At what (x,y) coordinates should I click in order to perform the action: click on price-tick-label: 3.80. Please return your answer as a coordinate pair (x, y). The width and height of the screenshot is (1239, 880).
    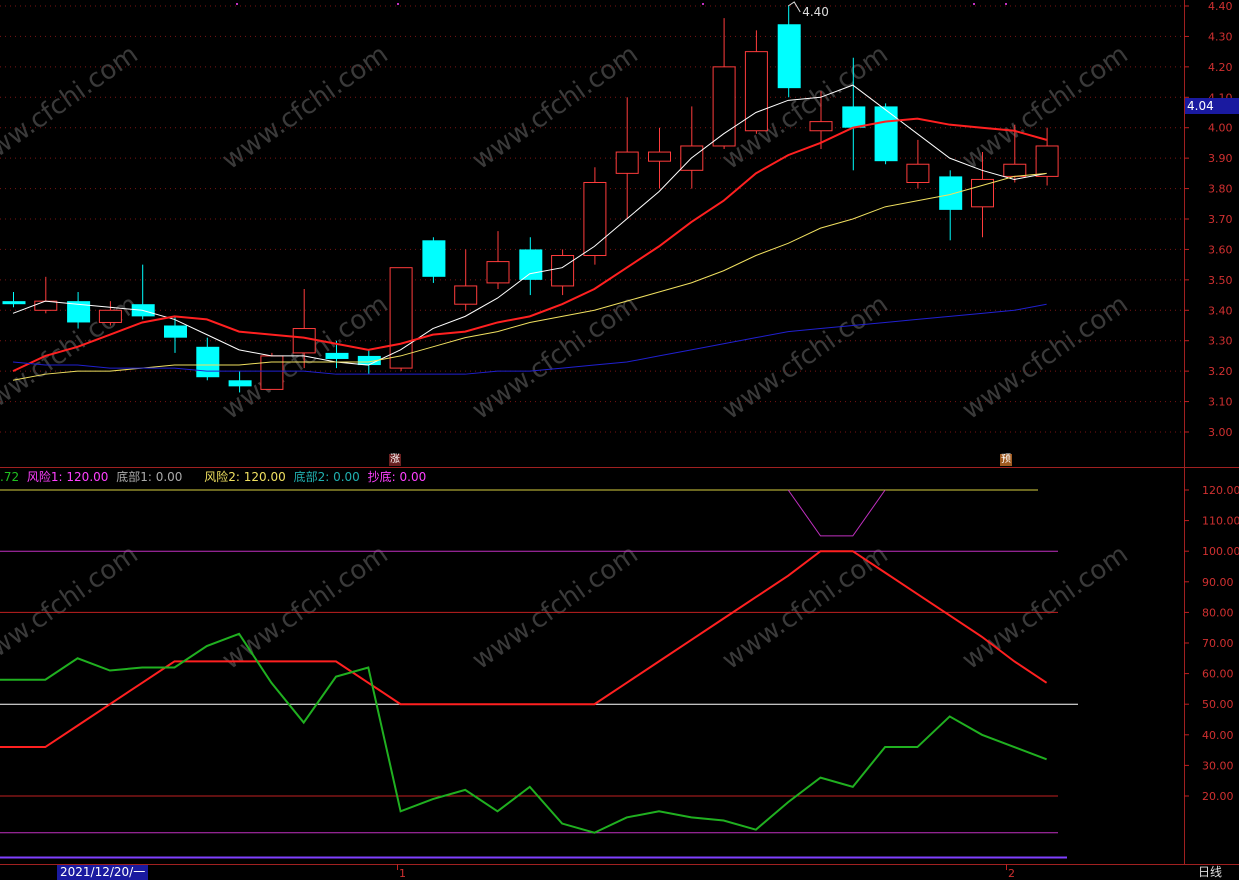
    Looking at the image, I should click on (1220, 189).